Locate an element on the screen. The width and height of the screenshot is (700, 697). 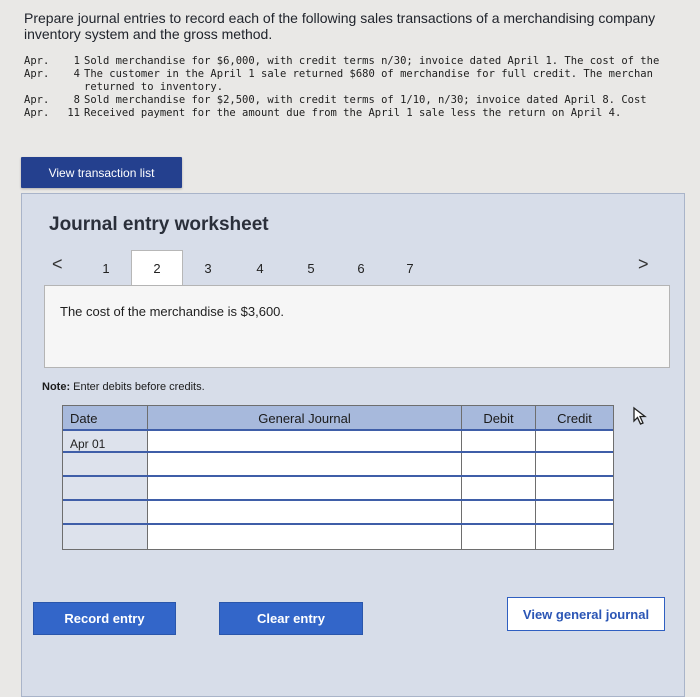
note: Note: Enter debits before credits. is located at coordinates (123, 387).